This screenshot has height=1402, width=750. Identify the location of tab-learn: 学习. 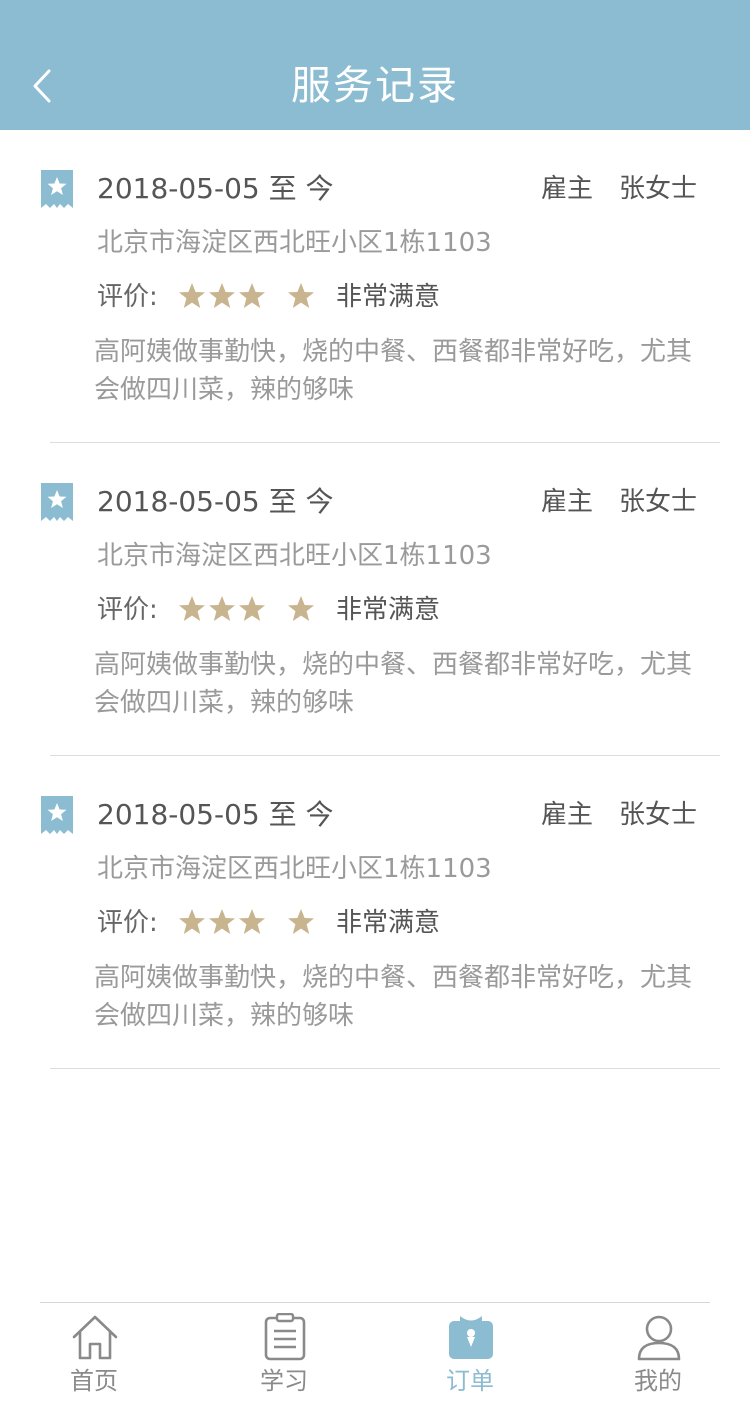
(284, 1352).